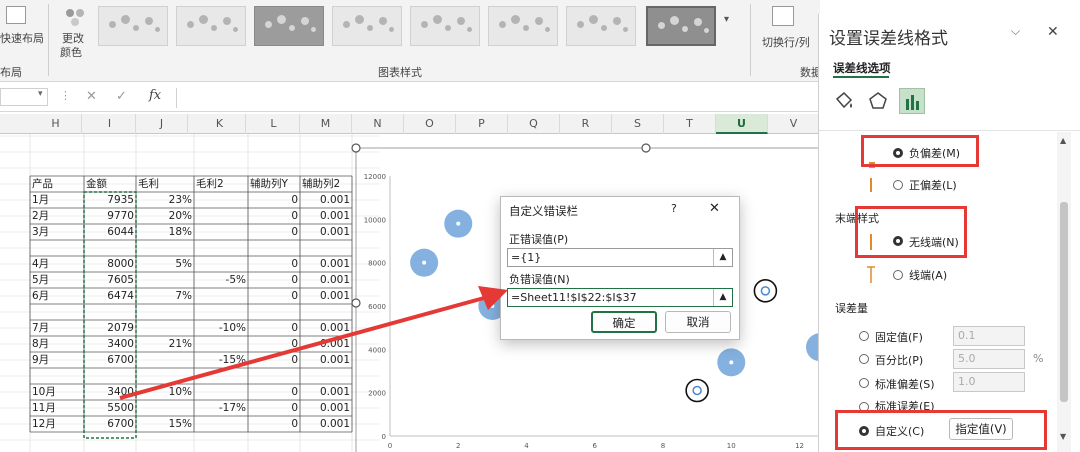 This screenshot has width=1080, height=452. What do you see at coordinates (482, 124) in the screenshot?
I see `column-header-p: P` at bounding box center [482, 124].